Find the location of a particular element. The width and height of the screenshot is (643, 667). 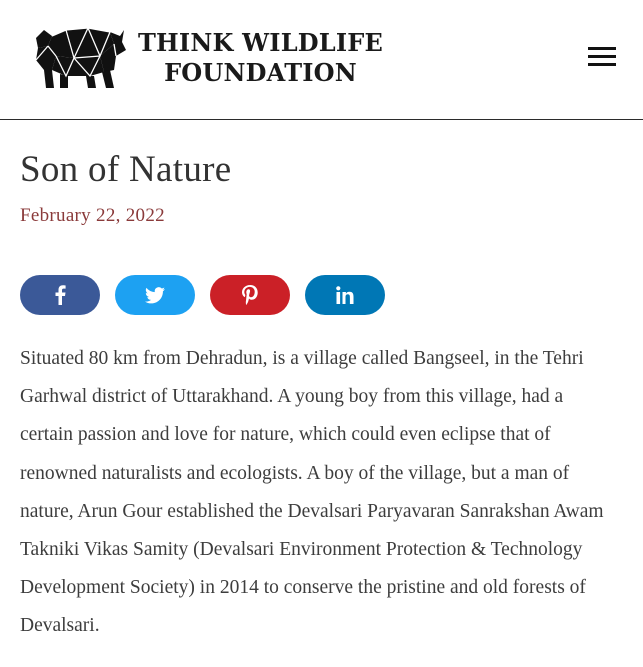

facebook-icon is located at coordinates (60, 295).